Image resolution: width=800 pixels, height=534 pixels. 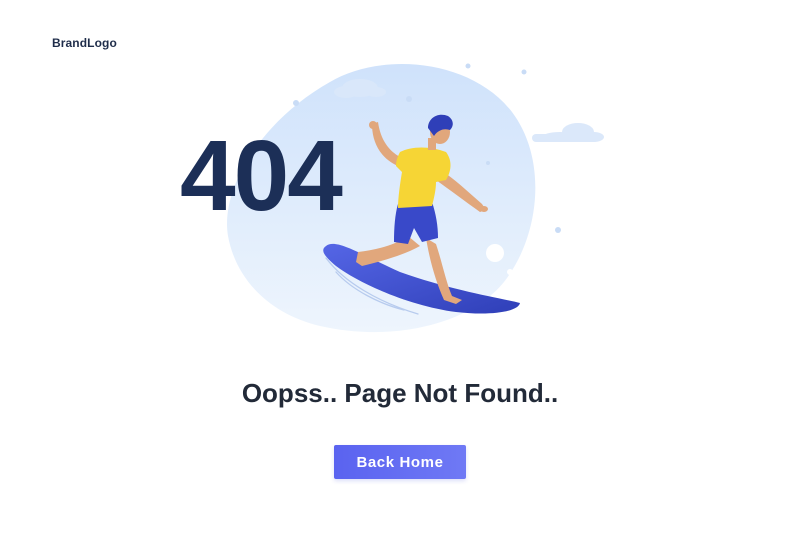 What do you see at coordinates (484, 209) in the screenshot?
I see `surfer-hand` at bounding box center [484, 209].